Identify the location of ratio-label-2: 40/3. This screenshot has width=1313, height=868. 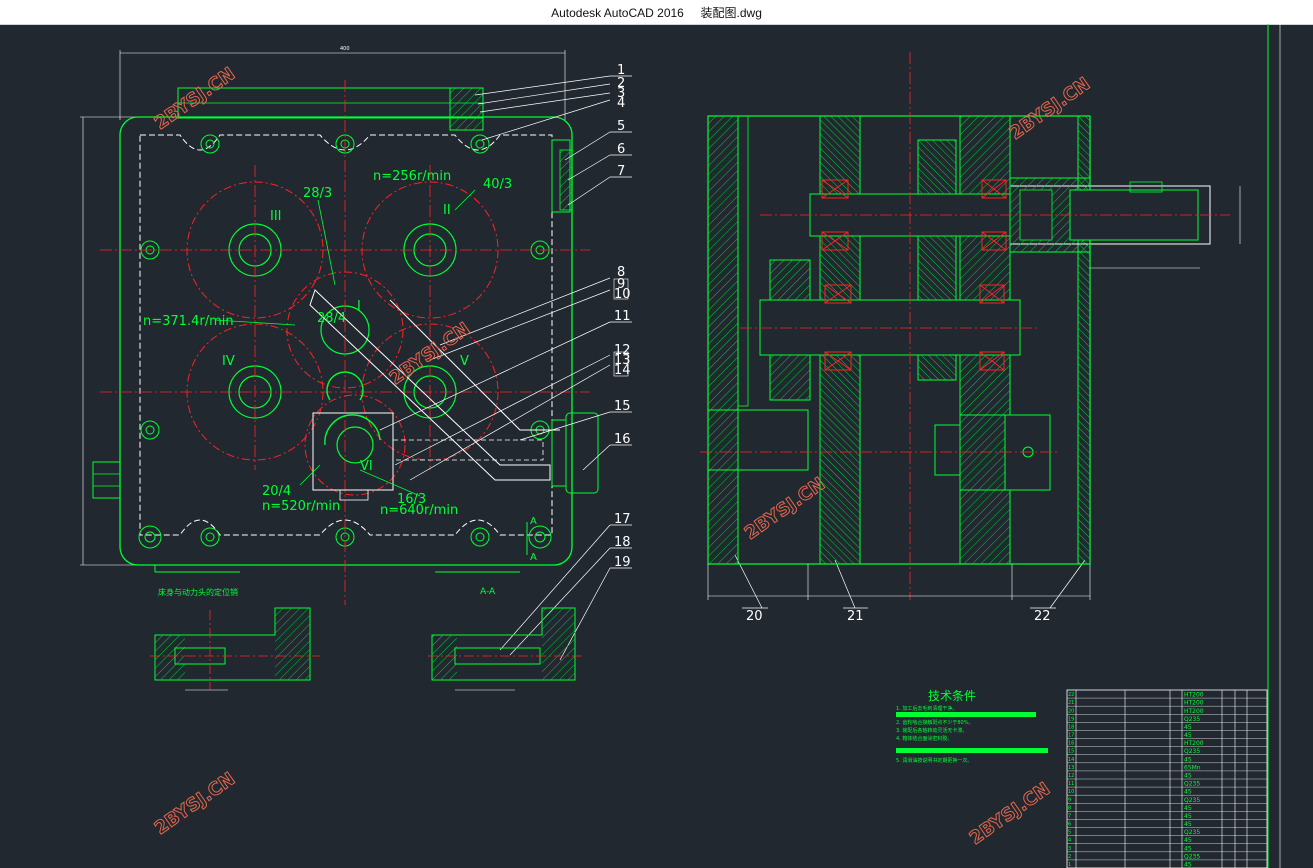
(497, 184).